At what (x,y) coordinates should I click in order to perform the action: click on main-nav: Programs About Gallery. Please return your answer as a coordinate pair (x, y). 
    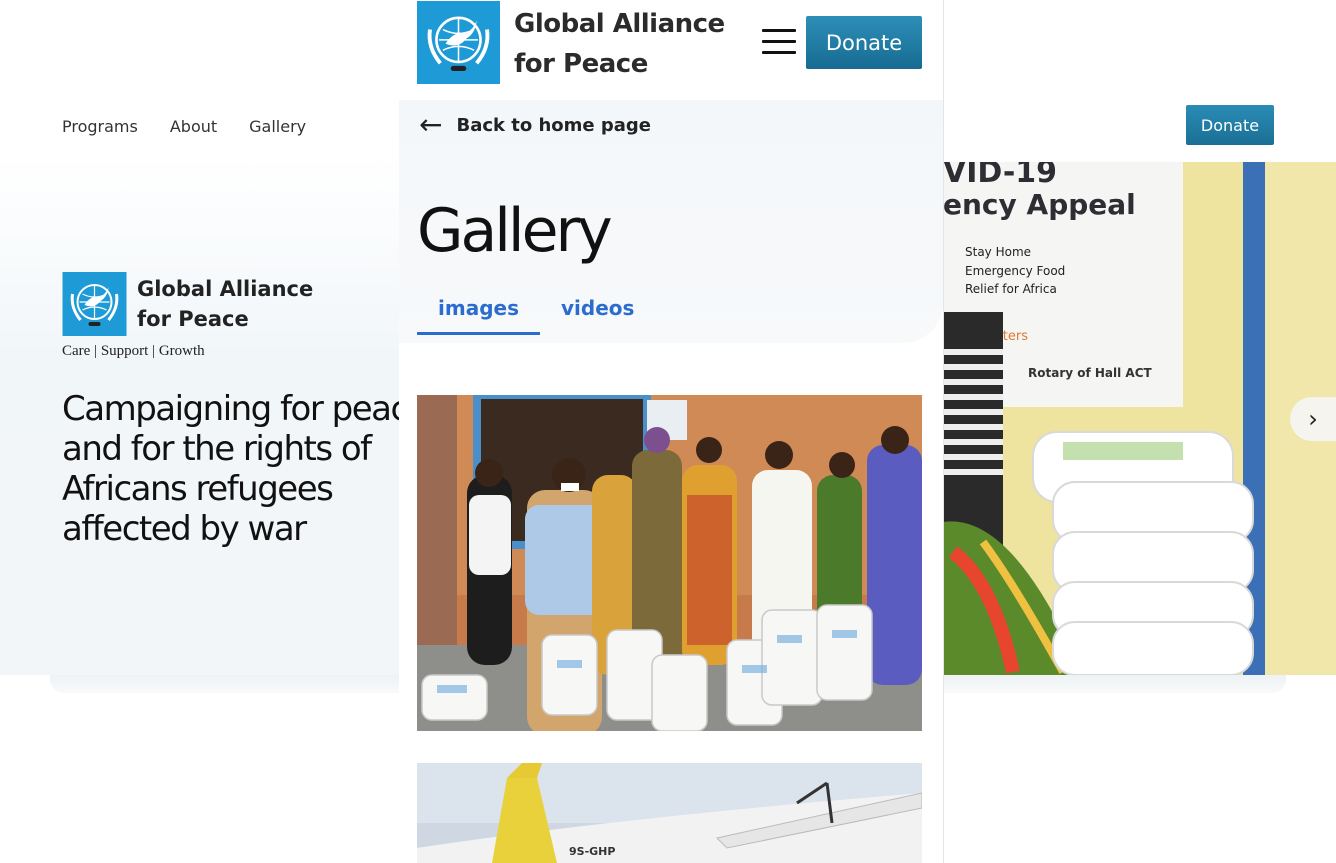
    Looking at the image, I should click on (184, 126).